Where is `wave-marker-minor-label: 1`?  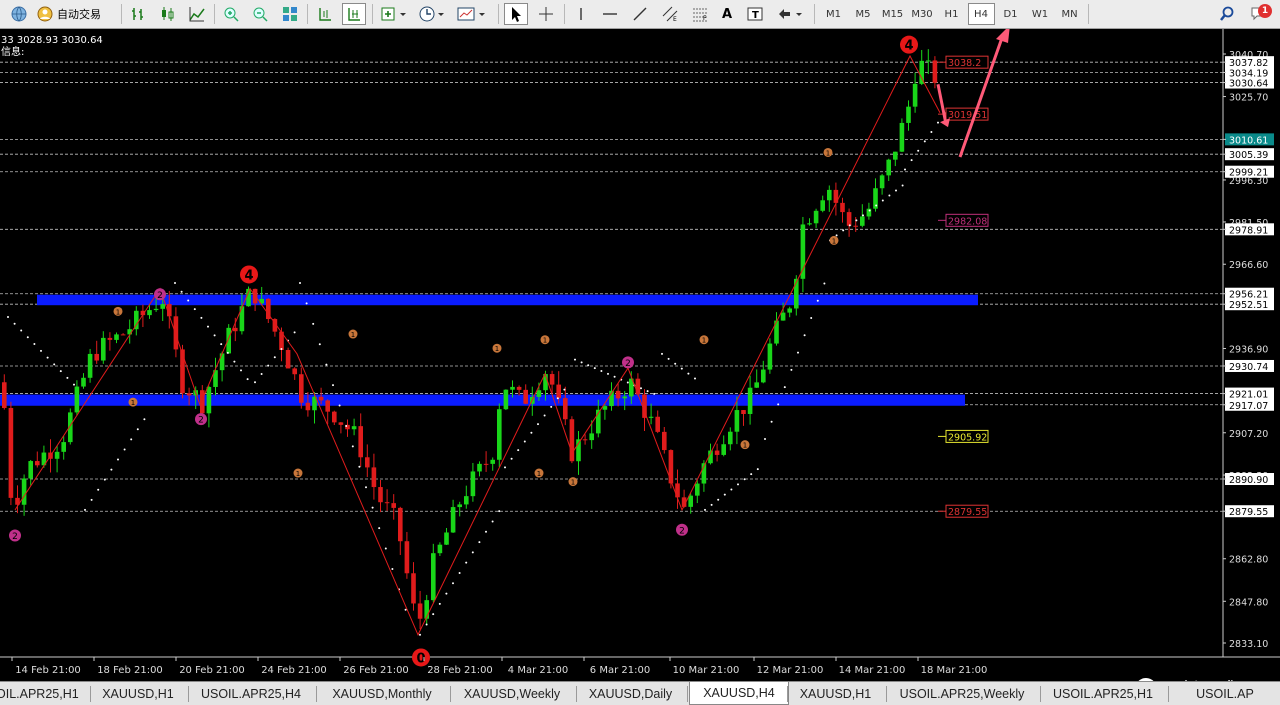 wave-marker-minor-label: 1 is located at coordinates (133, 403).